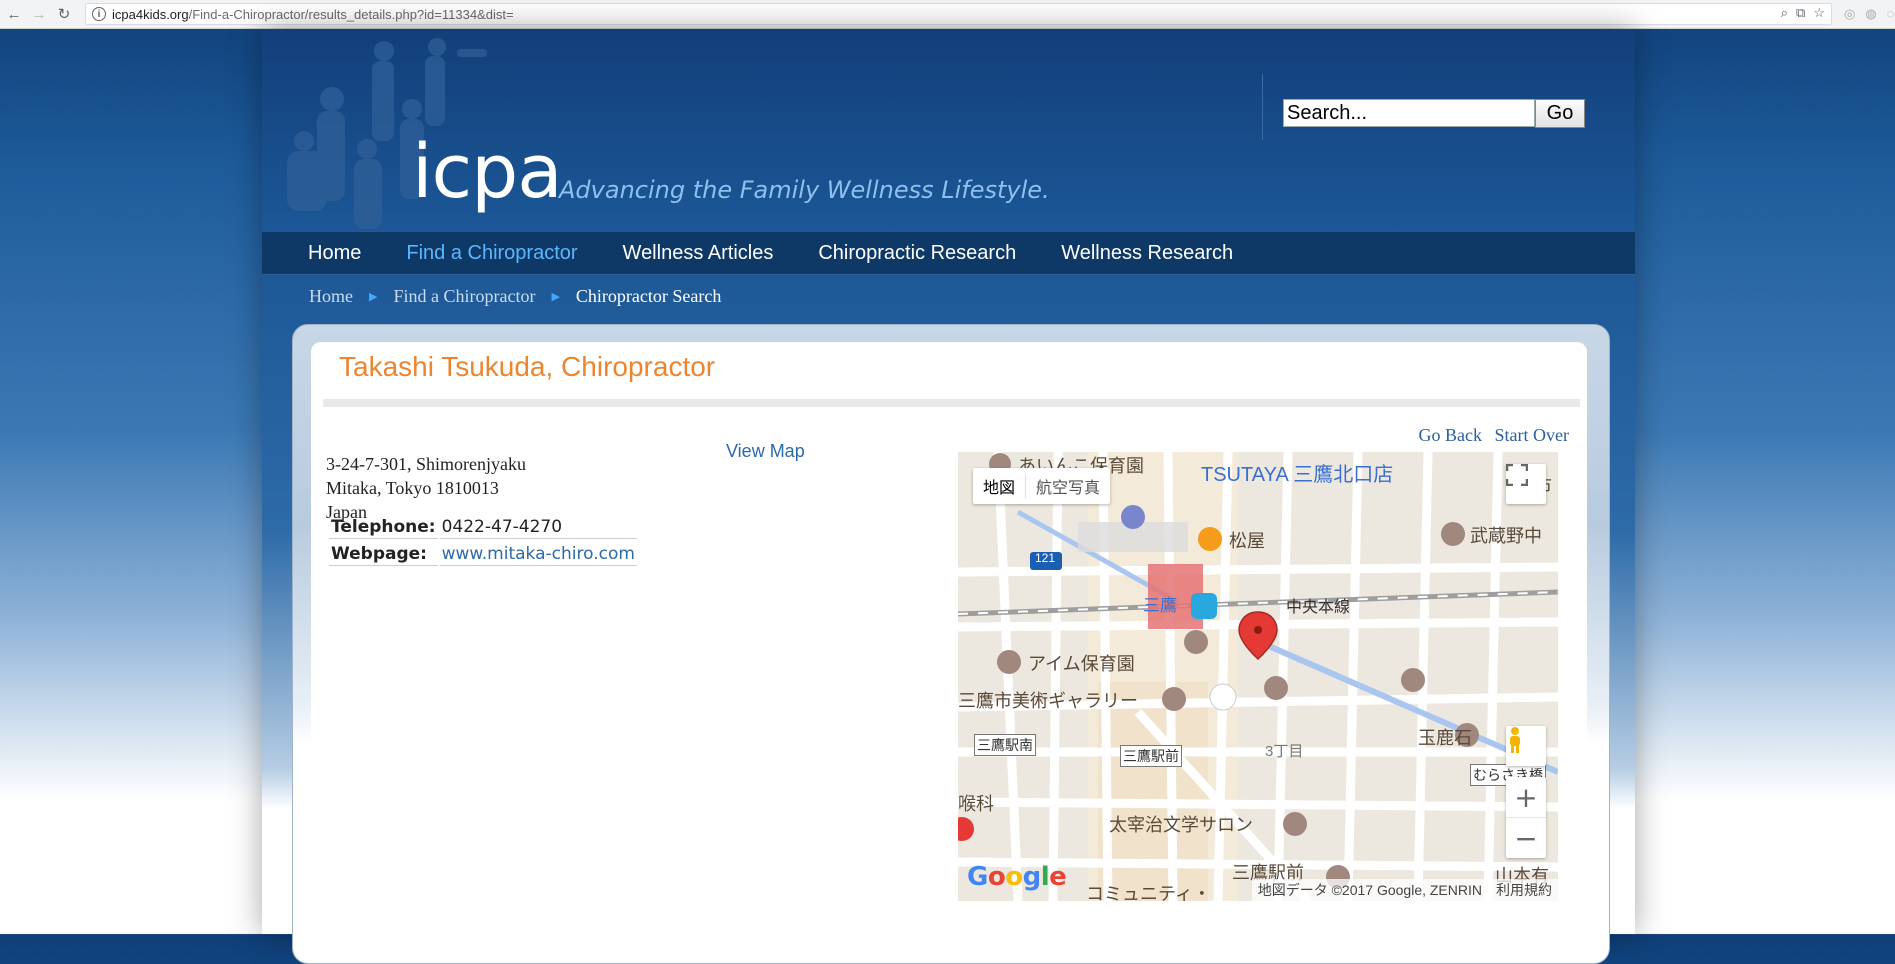 The image size is (1895, 964). I want to click on extension-icon: ◎, so click(1849, 14).